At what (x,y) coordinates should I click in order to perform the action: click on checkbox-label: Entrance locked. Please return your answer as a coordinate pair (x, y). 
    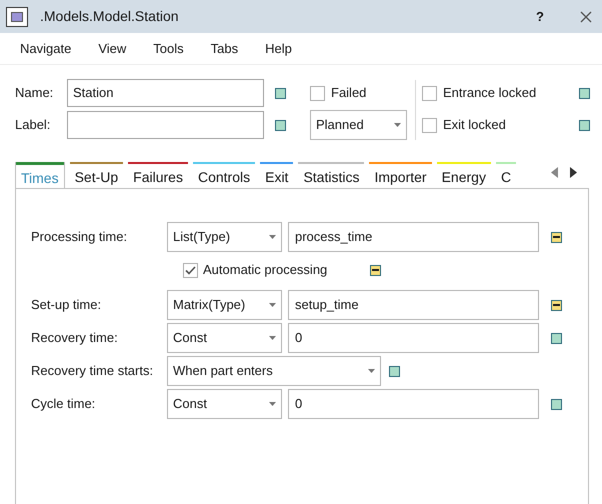
    Looking at the image, I should click on (490, 93).